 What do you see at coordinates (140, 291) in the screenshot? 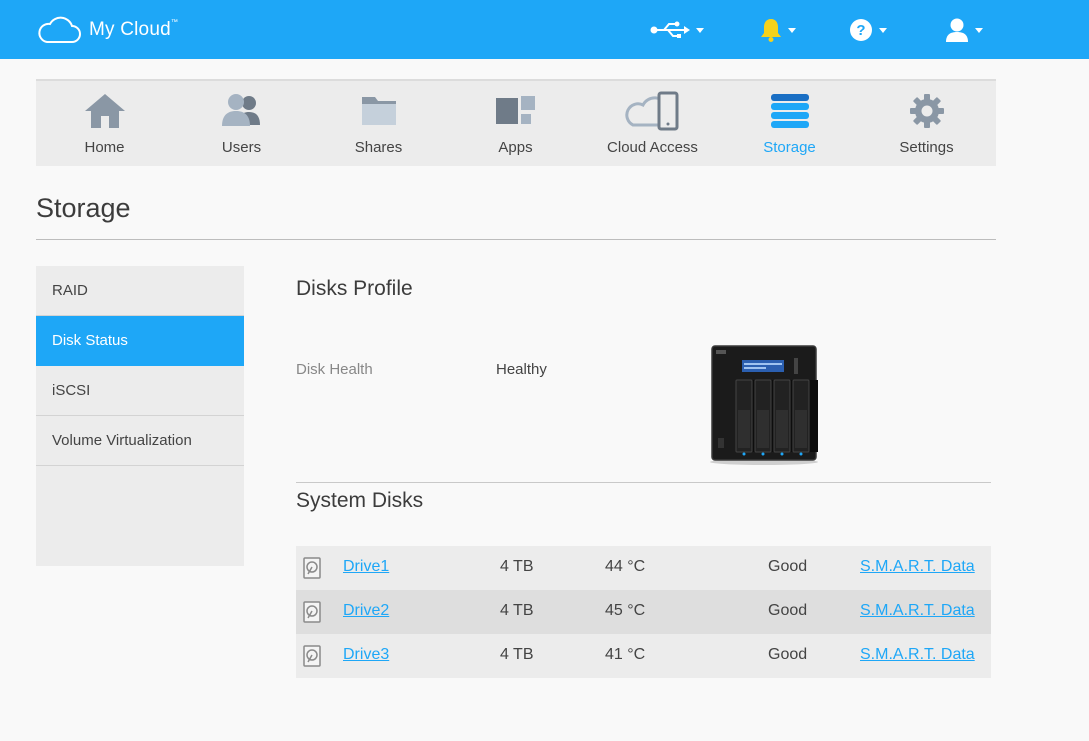
I see `side-item-raid: RAID` at bounding box center [140, 291].